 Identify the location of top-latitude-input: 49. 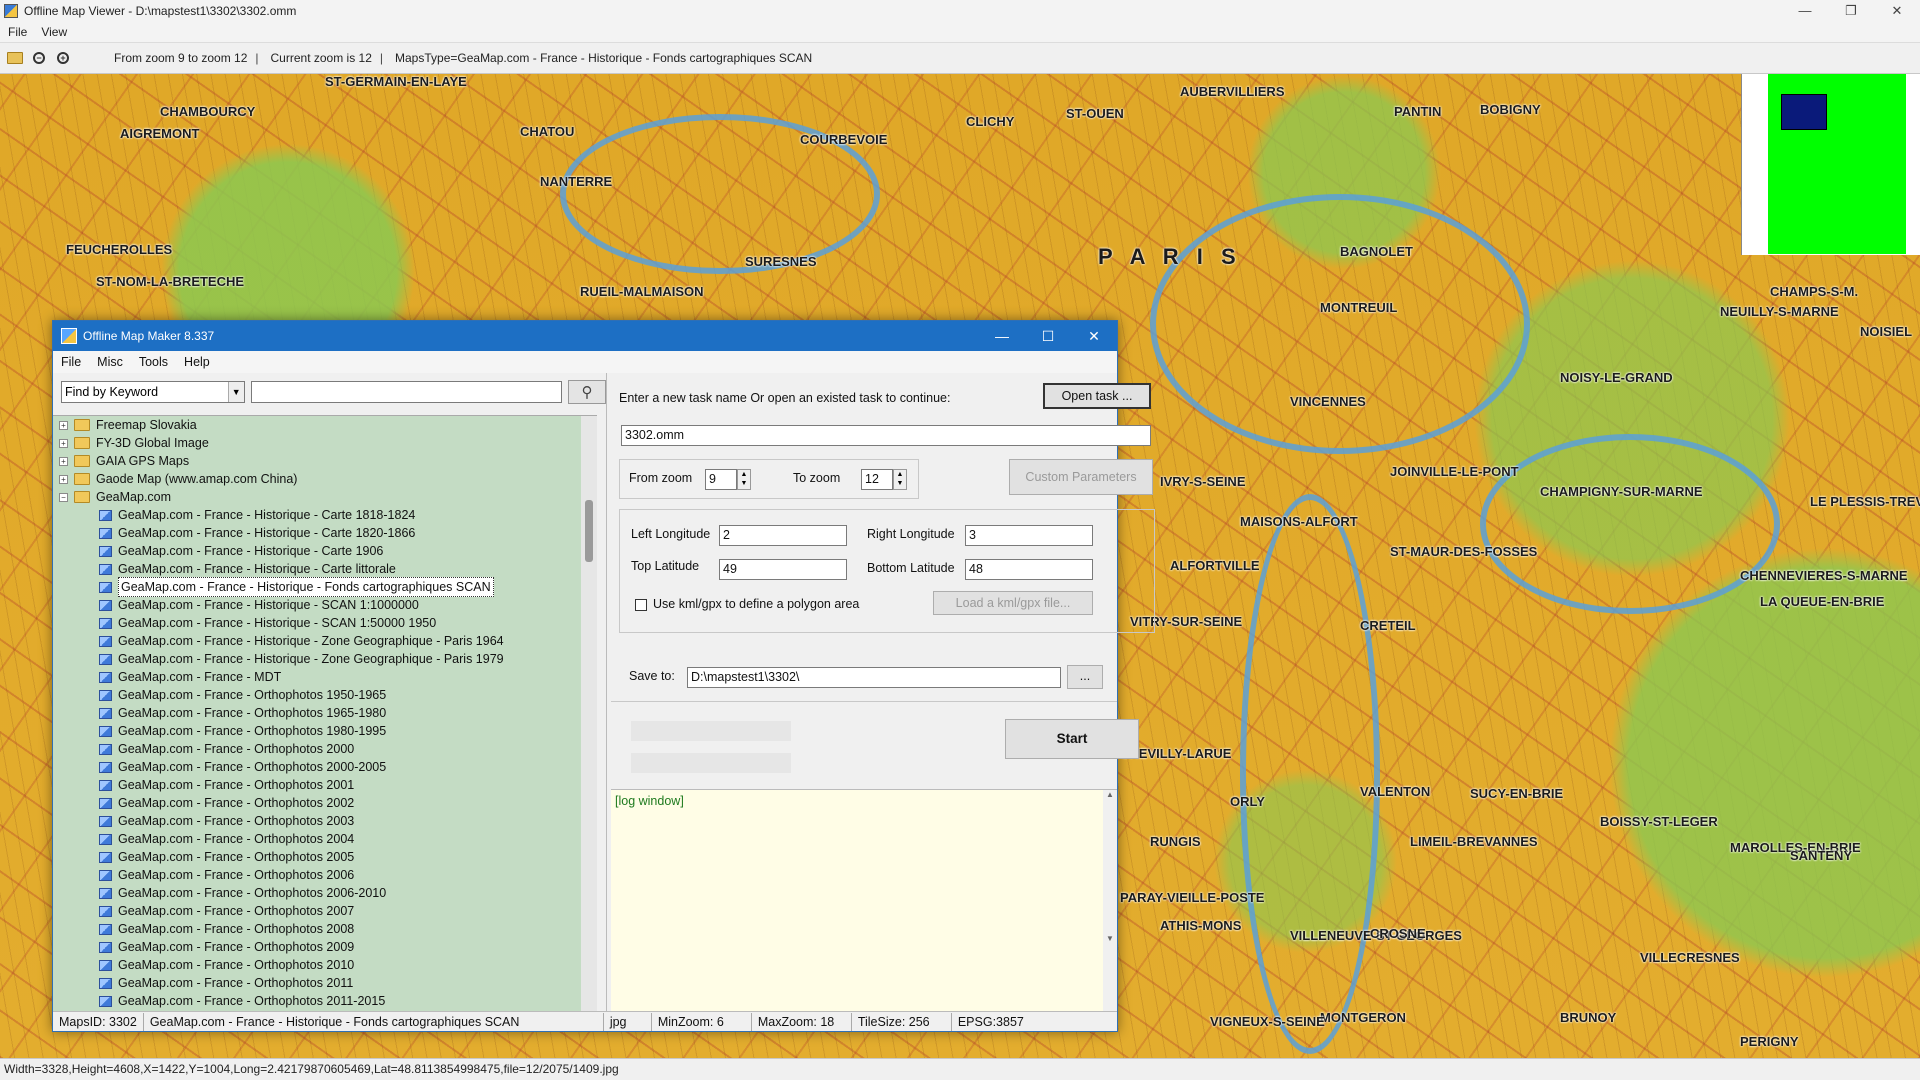
(783, 569).